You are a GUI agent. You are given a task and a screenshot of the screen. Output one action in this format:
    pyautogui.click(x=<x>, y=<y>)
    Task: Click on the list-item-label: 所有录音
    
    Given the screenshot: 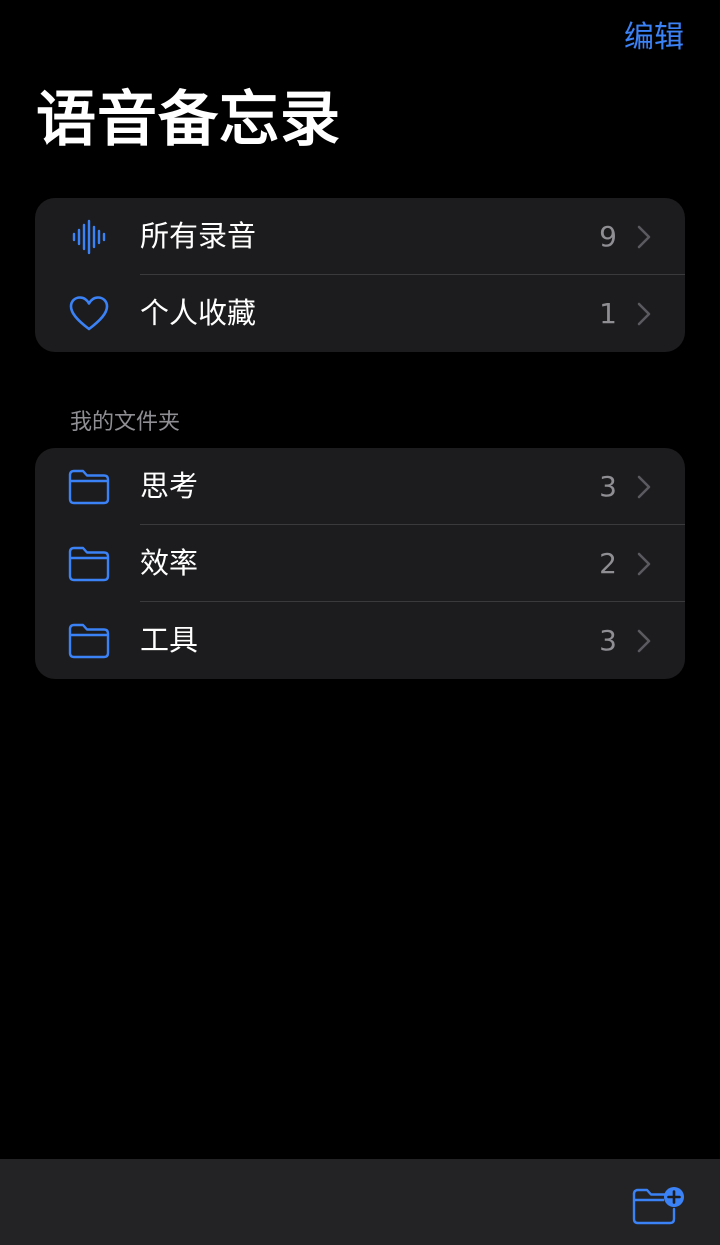 What is the action you would take?
    pyautogui.click(x=198, y=236)
    